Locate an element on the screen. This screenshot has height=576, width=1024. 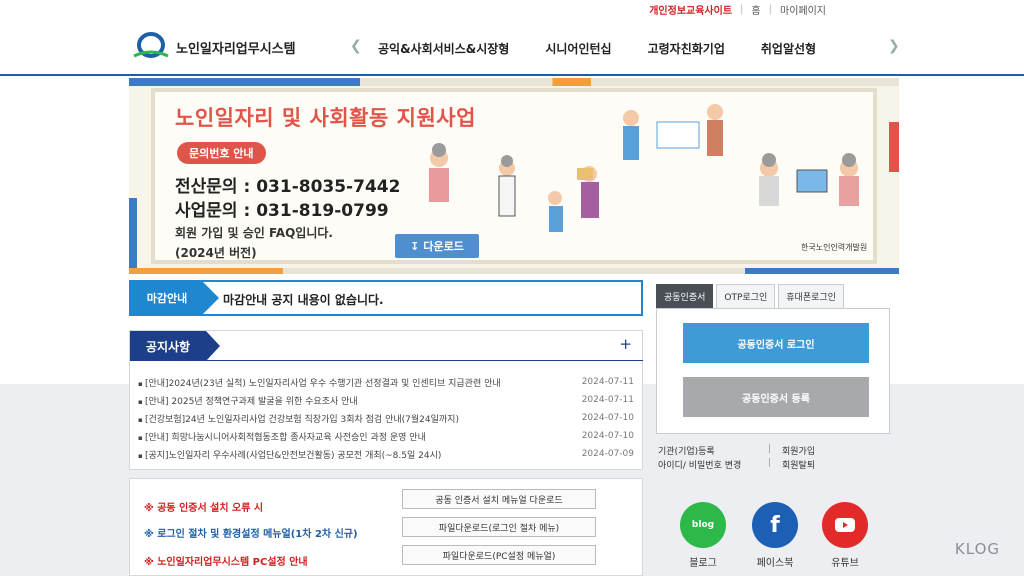
home-link: 홈 is located at coordinates (755, 9).